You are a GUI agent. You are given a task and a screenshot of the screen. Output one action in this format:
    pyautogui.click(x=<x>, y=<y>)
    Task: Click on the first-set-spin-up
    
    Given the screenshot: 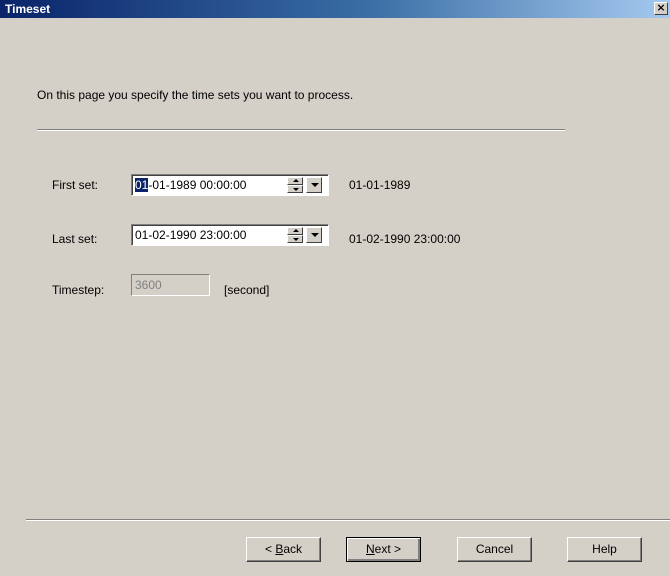 What is the action you would take?
    pyautogui.click(x=295, y=181)
    